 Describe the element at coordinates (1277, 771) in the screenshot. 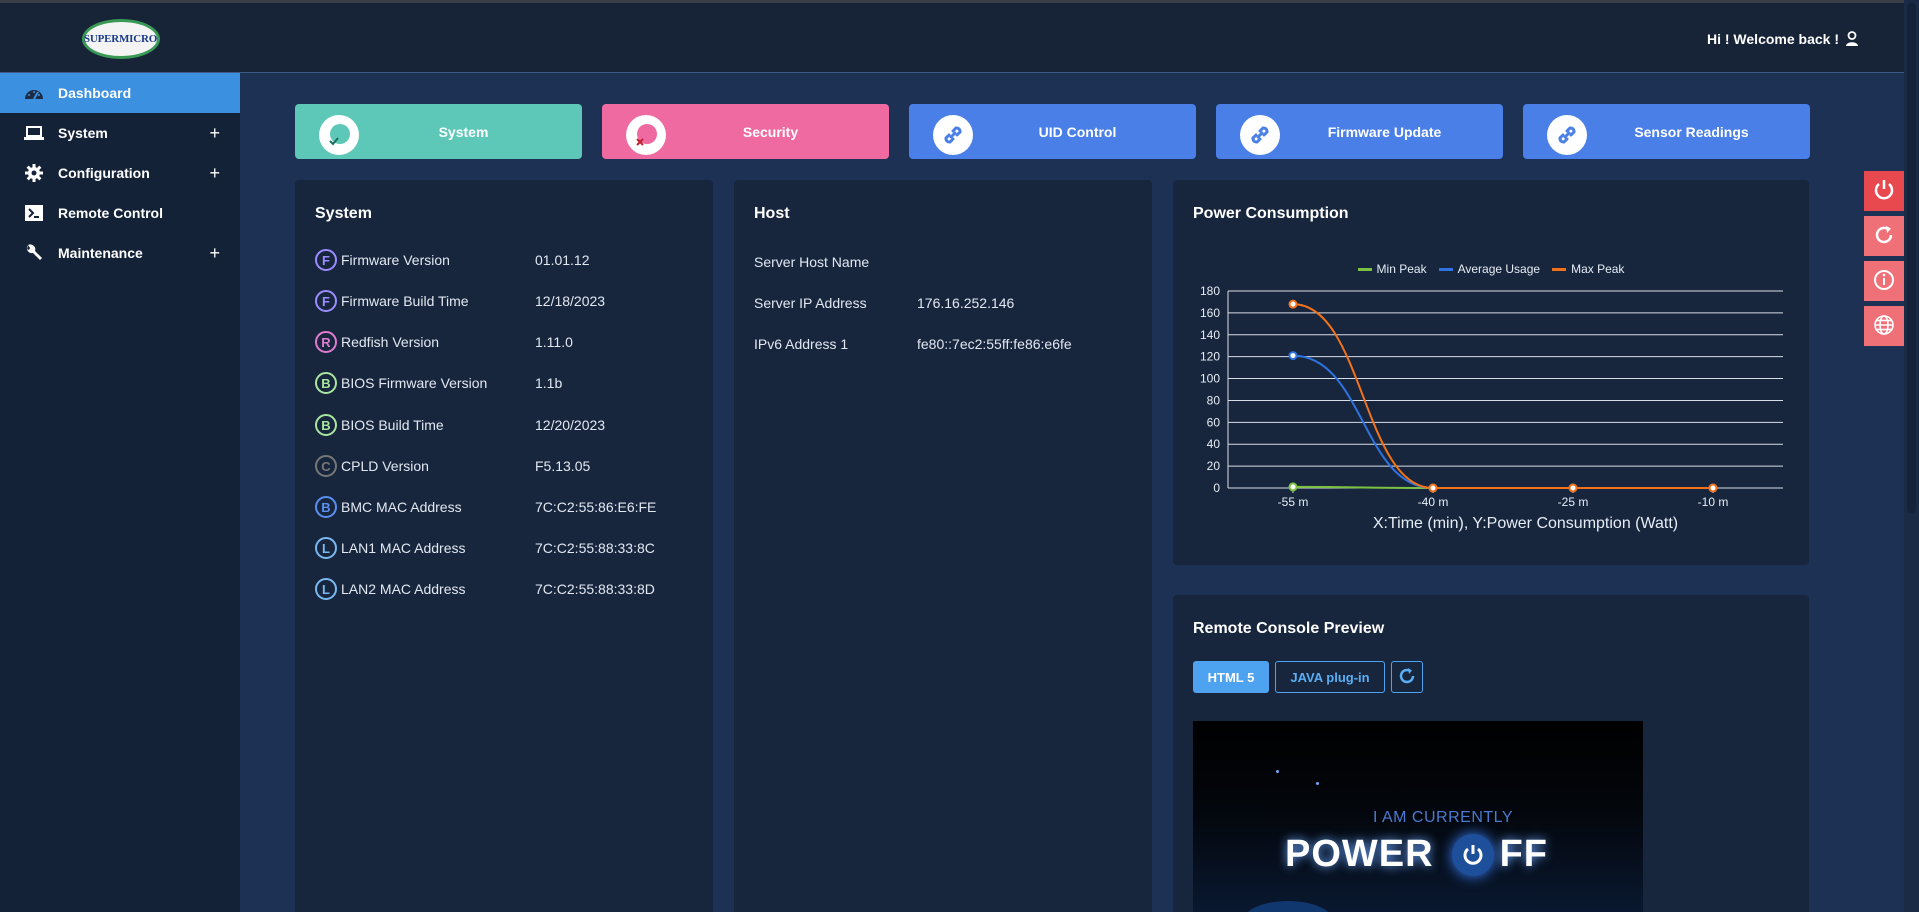

I see `star-decoration` at that location.